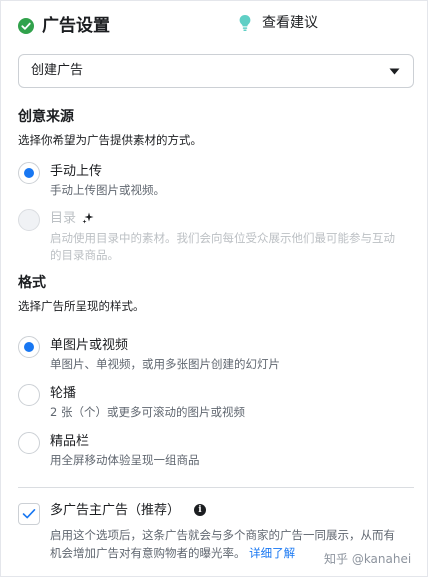  Describe the element at coordinates (29, 395) in the screenshot. I see `radio-carousel` at that location.